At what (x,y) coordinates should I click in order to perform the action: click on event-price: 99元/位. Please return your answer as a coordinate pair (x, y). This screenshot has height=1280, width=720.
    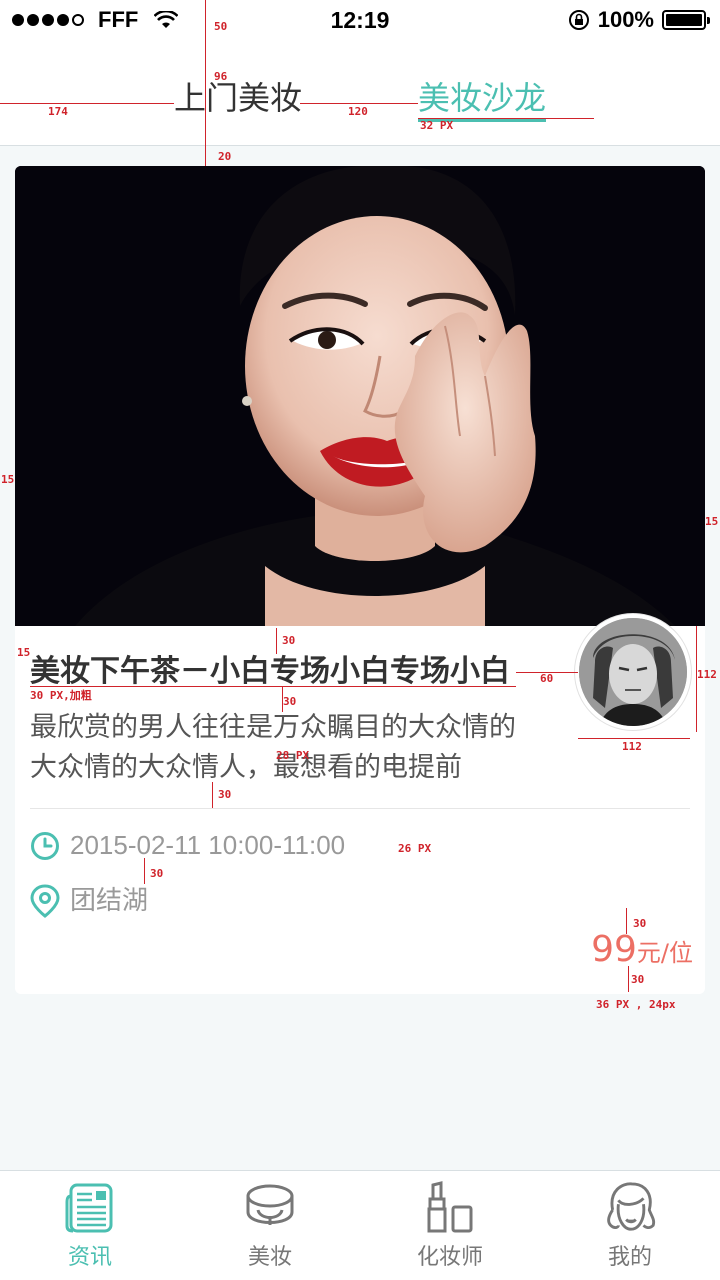
    Looking at the image, I should click on (642, 951).